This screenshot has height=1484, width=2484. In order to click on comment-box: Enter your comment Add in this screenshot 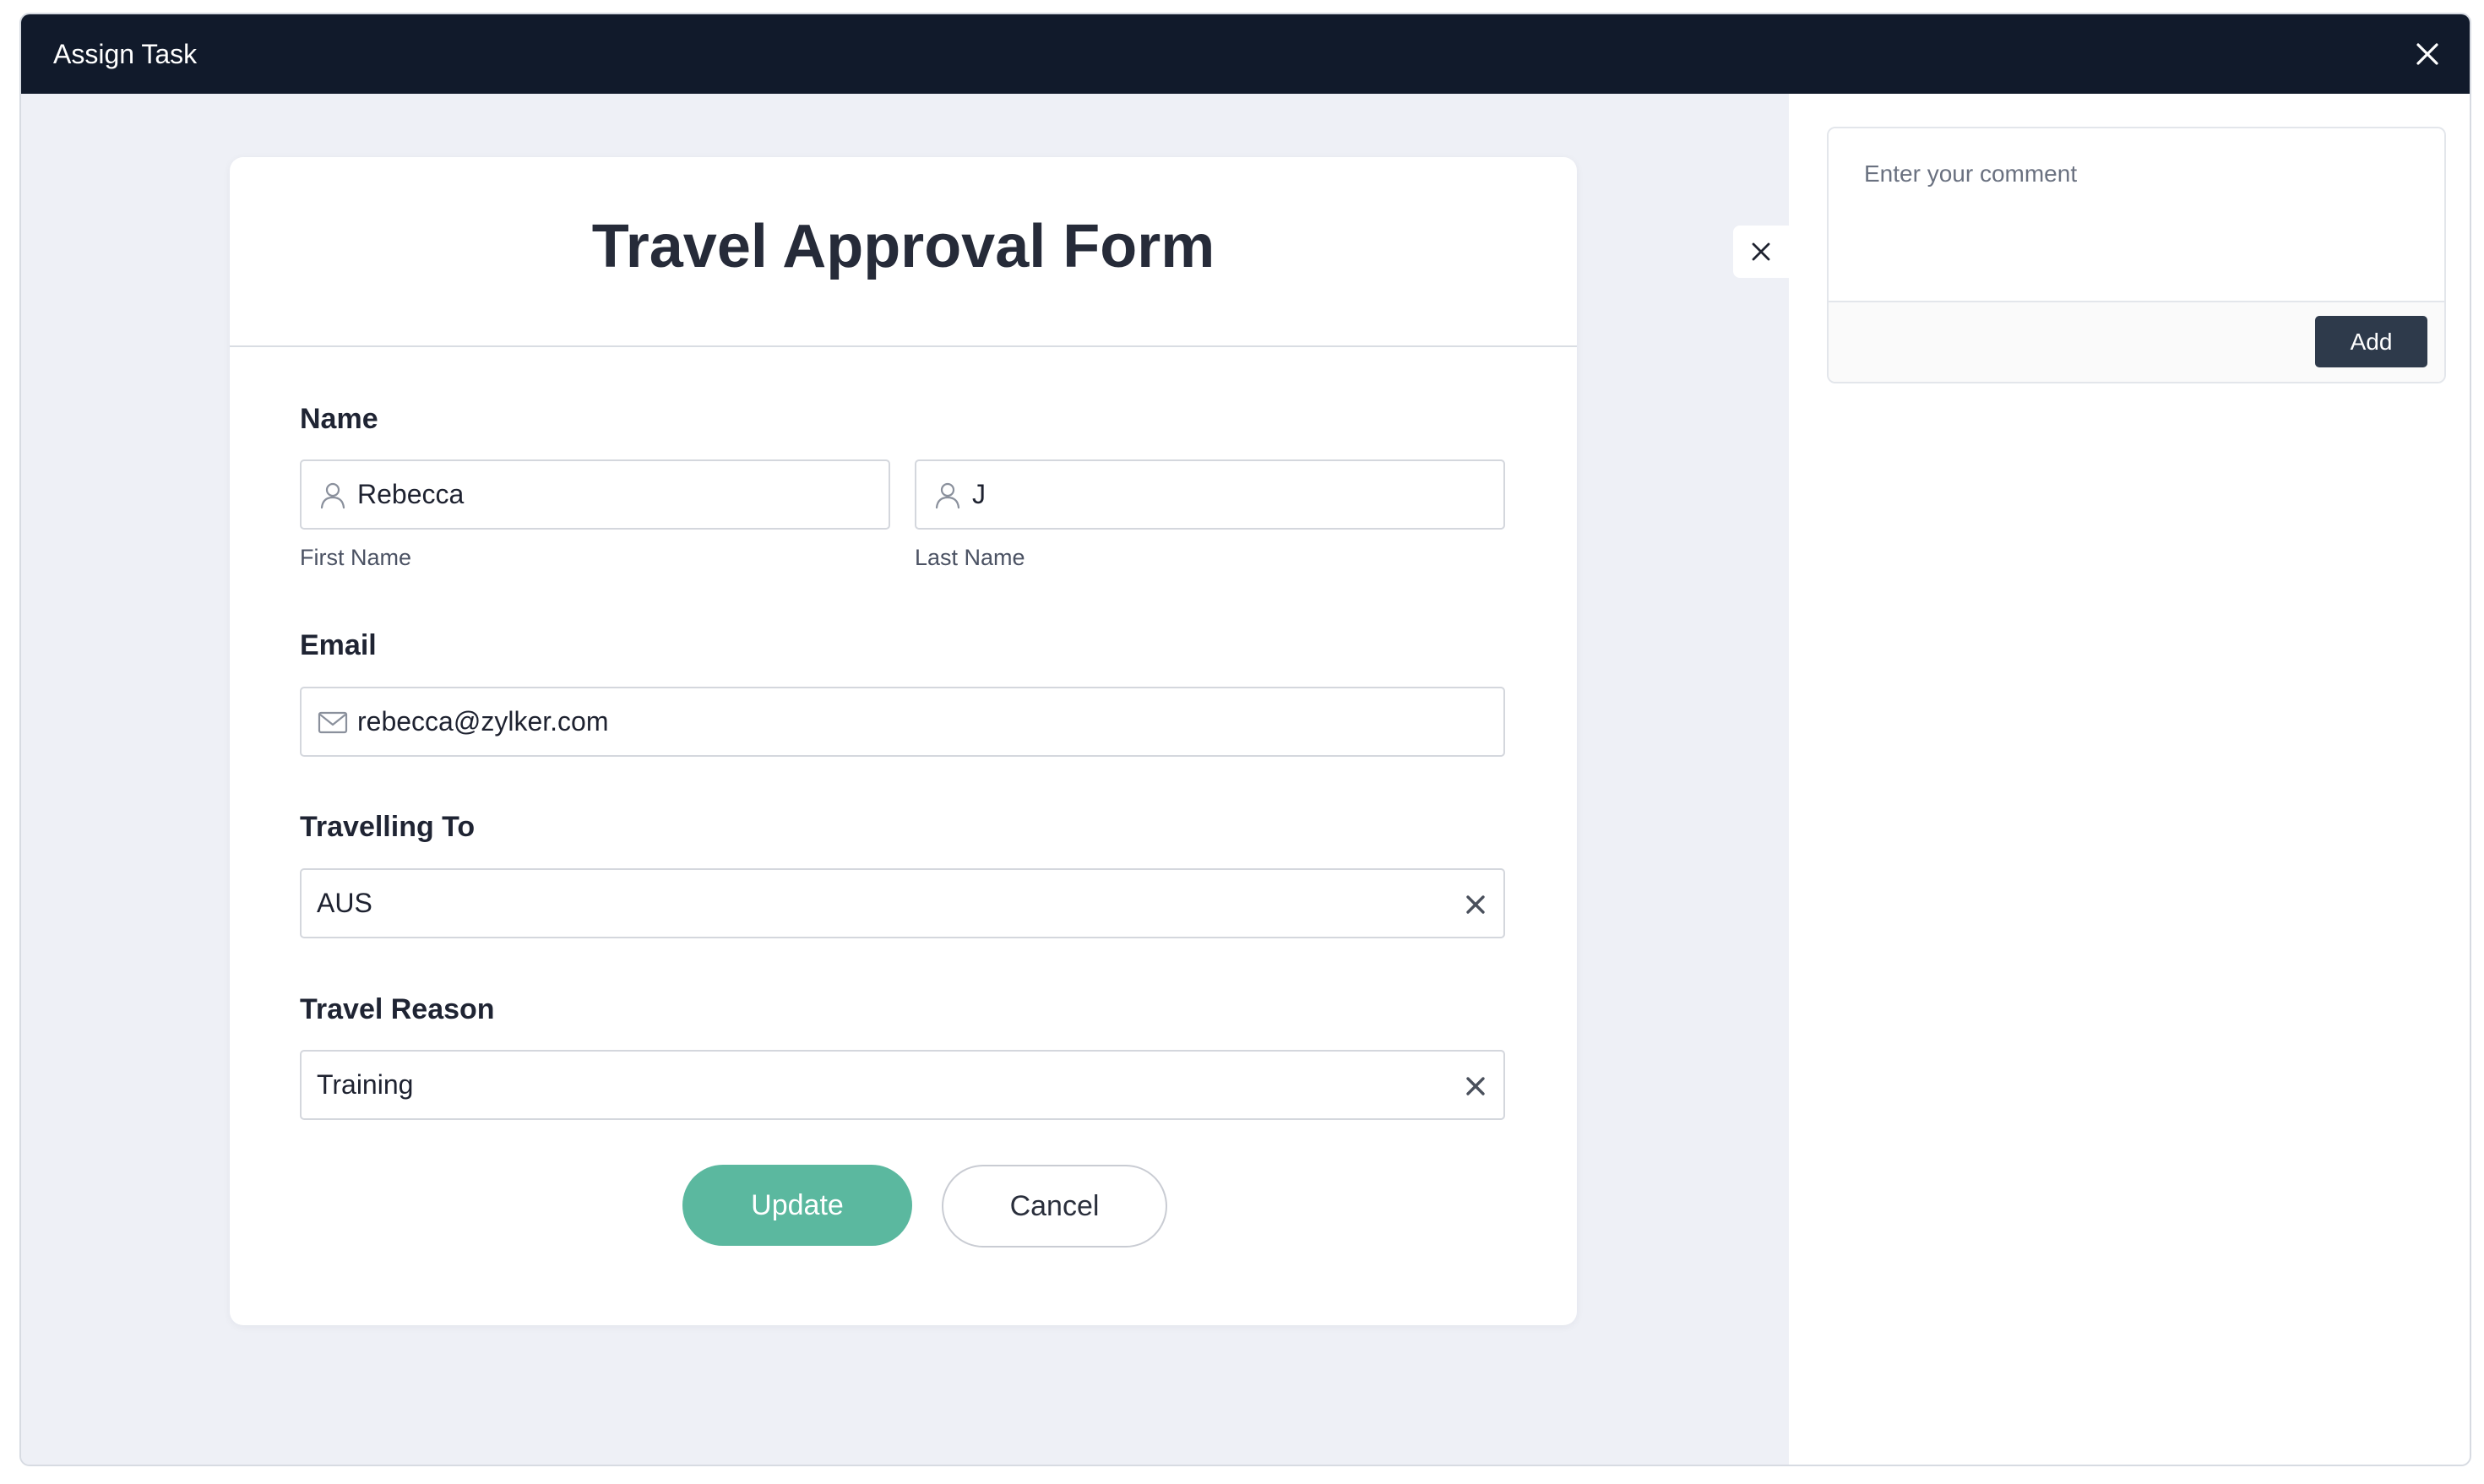, I will do `click(2136, 255)`.